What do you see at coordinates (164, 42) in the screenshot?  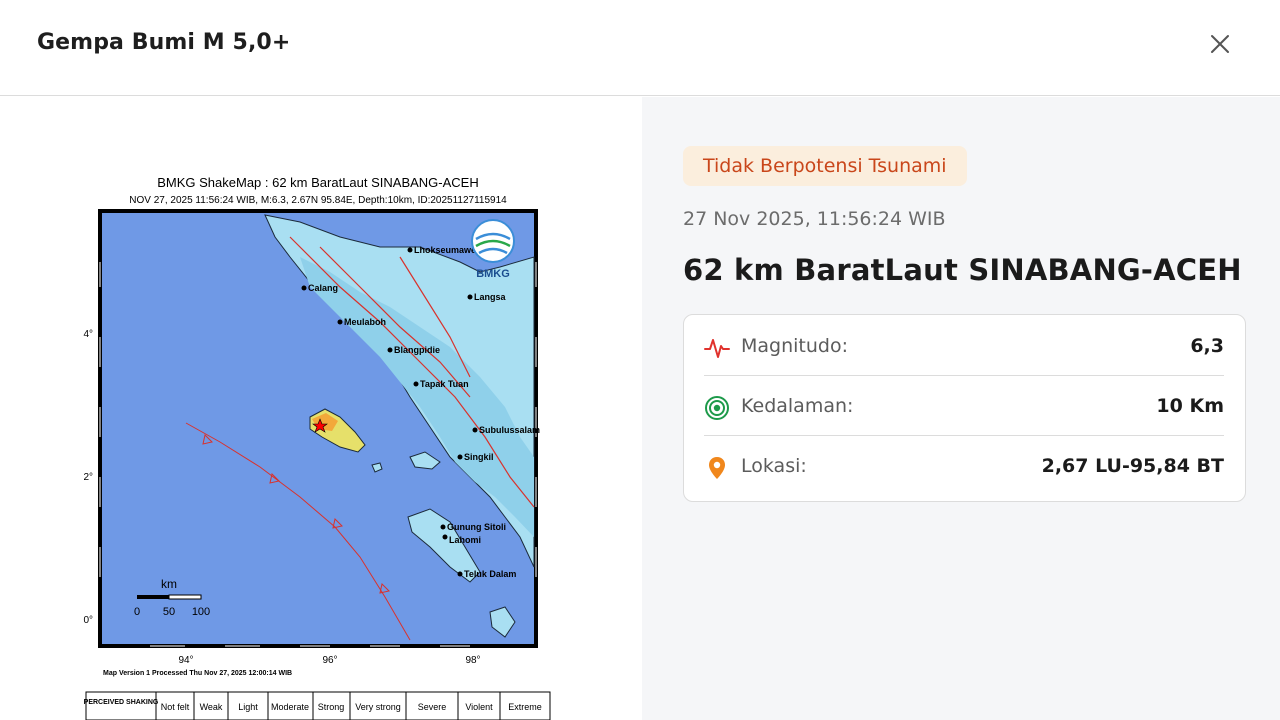 I see `modal-title: Gempa Bumi M 5,0+` at bounding box center [164, 42].